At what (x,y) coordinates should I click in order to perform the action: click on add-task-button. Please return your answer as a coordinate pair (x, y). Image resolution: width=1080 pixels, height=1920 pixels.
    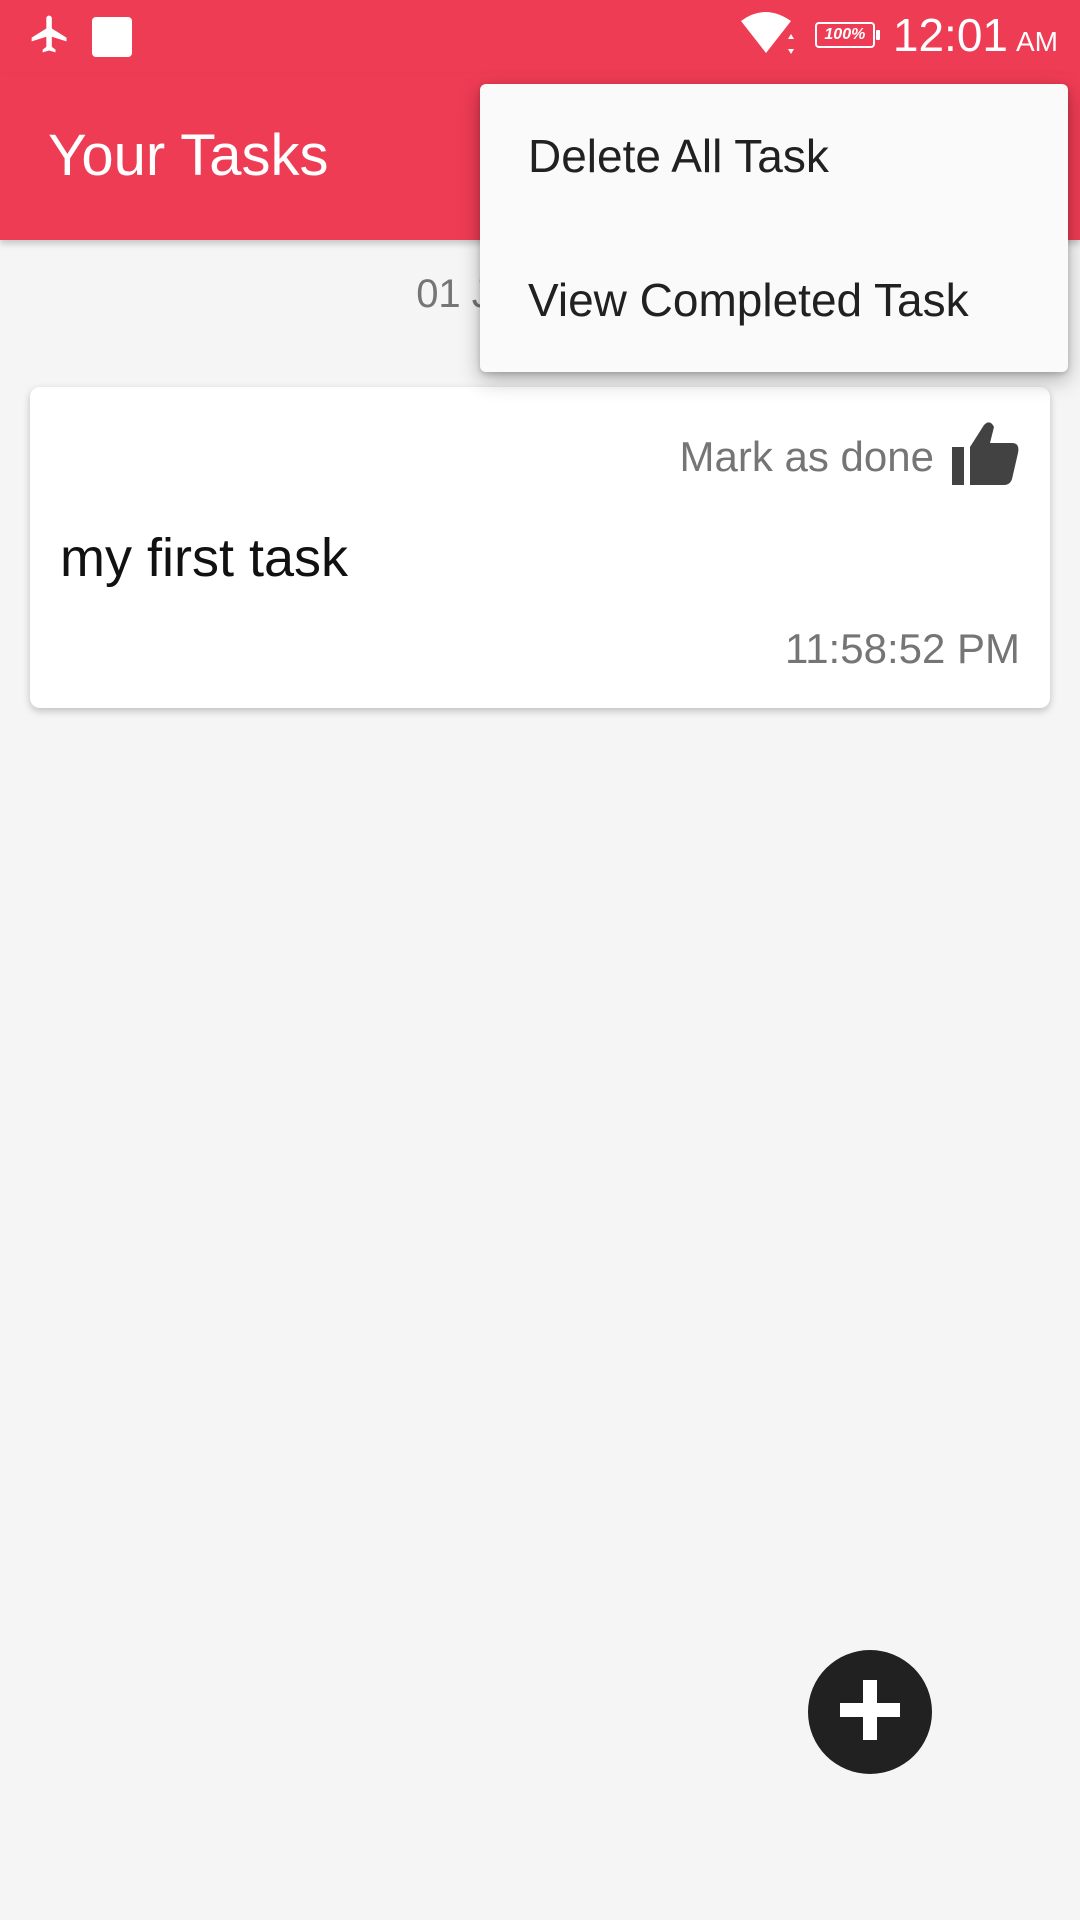
    Looking at the image, I should click on (870, 1712).